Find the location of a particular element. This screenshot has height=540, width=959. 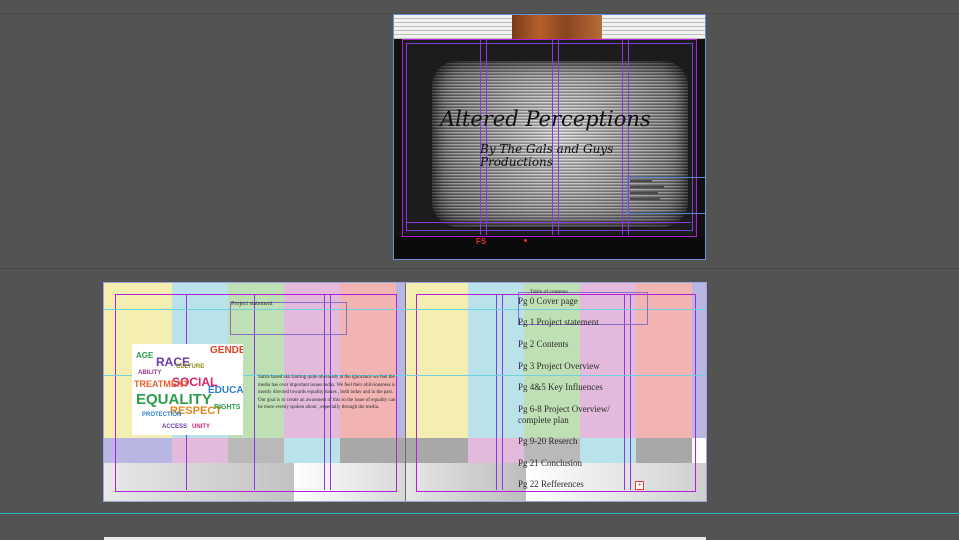

pasteboard-edge-top is located at coordinates (479, 13).